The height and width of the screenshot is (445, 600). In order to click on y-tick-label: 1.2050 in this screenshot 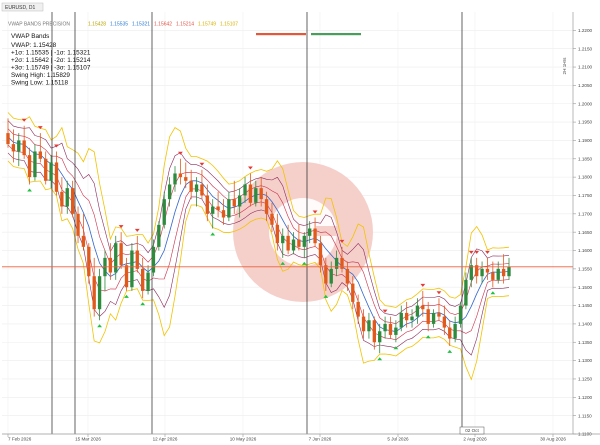, I will do `click(585, 85)`.